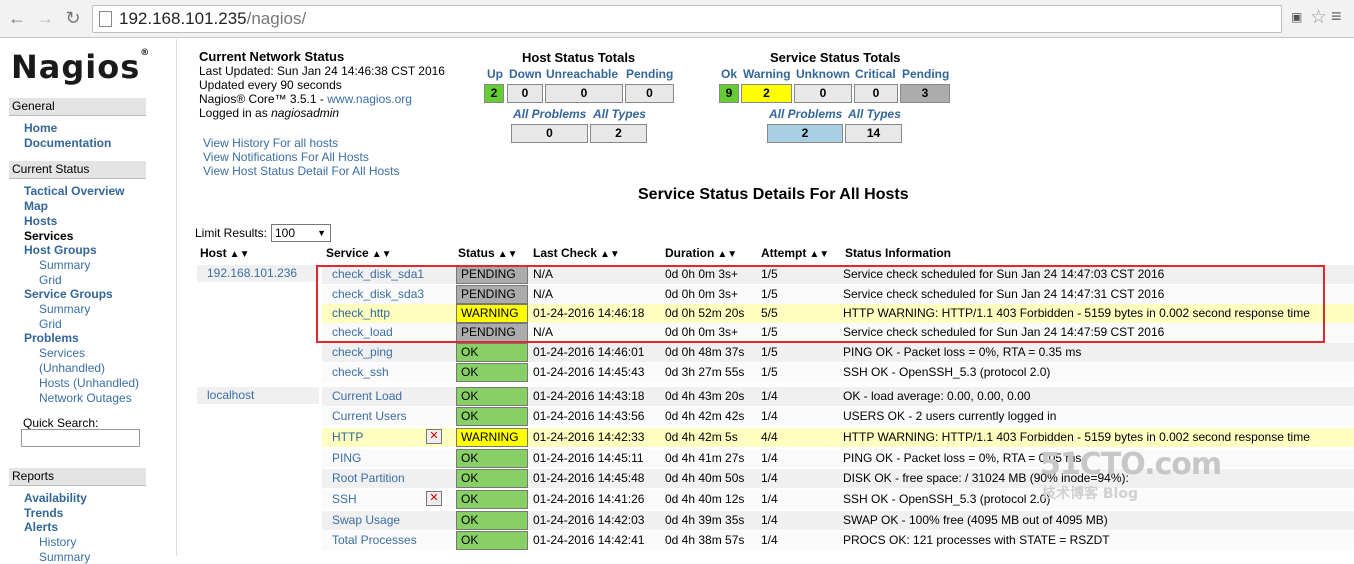  Describe the element at coordinates (805, 114) in the screenshot. I see `svc-all-problems-label: All Problems` at that location.